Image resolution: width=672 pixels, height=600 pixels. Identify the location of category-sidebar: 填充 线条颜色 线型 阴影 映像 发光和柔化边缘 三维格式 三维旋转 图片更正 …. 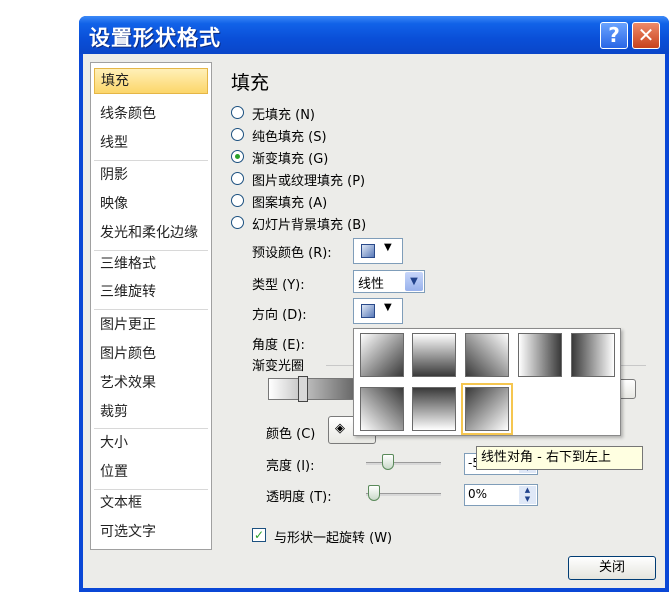
(151, 306).